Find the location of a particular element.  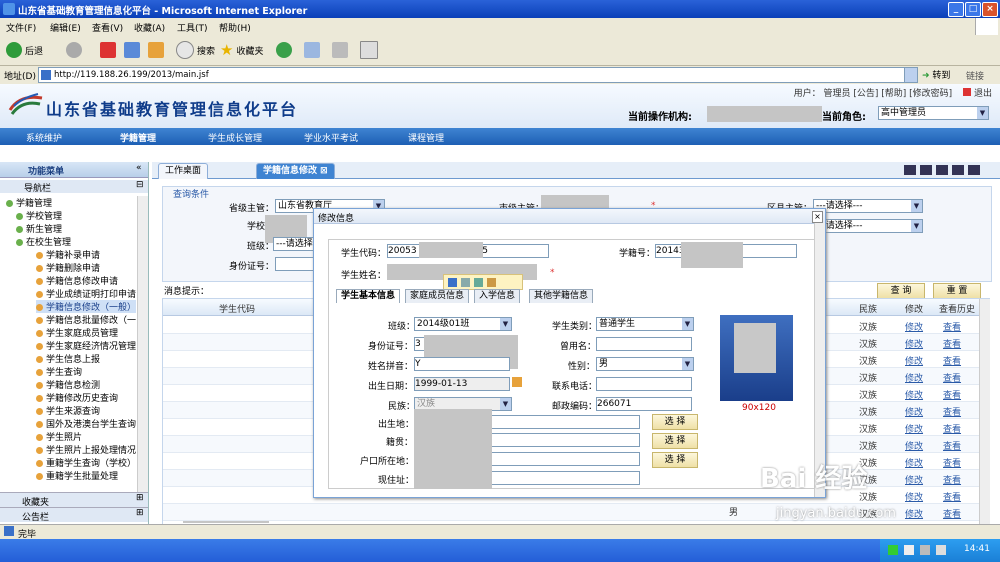

tab-registry-edit: 学籍信息修改 ⊠ is located at coordinates (295, 171).